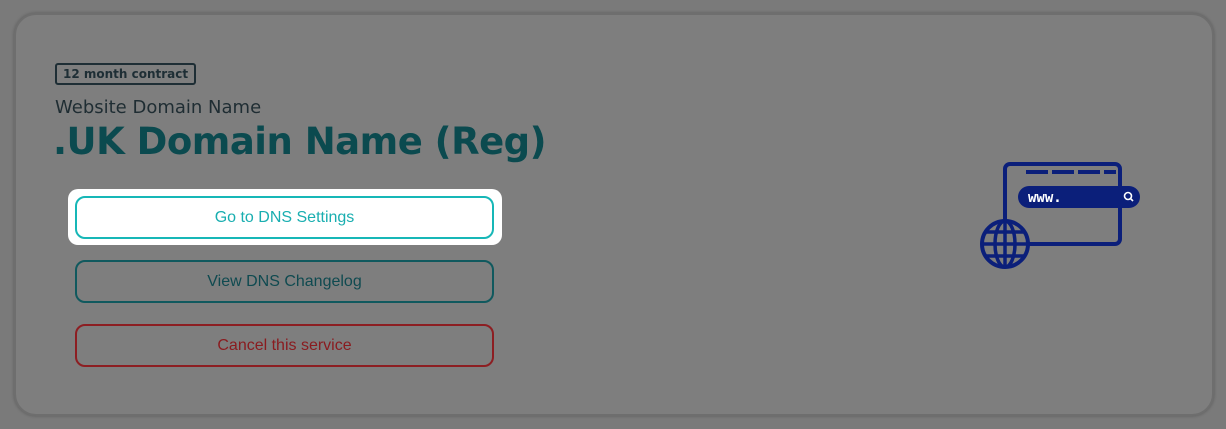 This screenshot has height=429, width=1226. What do you see at coordinates (126, 74) in the screenshot?
I see `contract-badge: 12 month contract` at bounding box center [126, 74].